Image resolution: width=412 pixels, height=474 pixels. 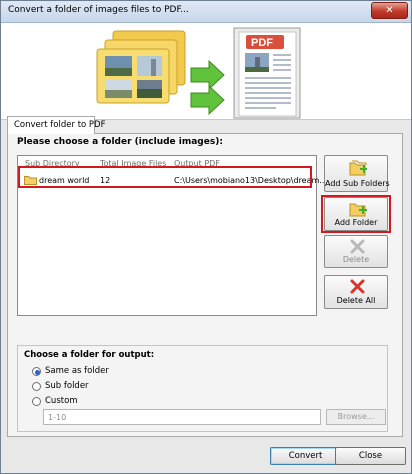 I want to click on convert-button: Convert, so click(x=305, y=456).